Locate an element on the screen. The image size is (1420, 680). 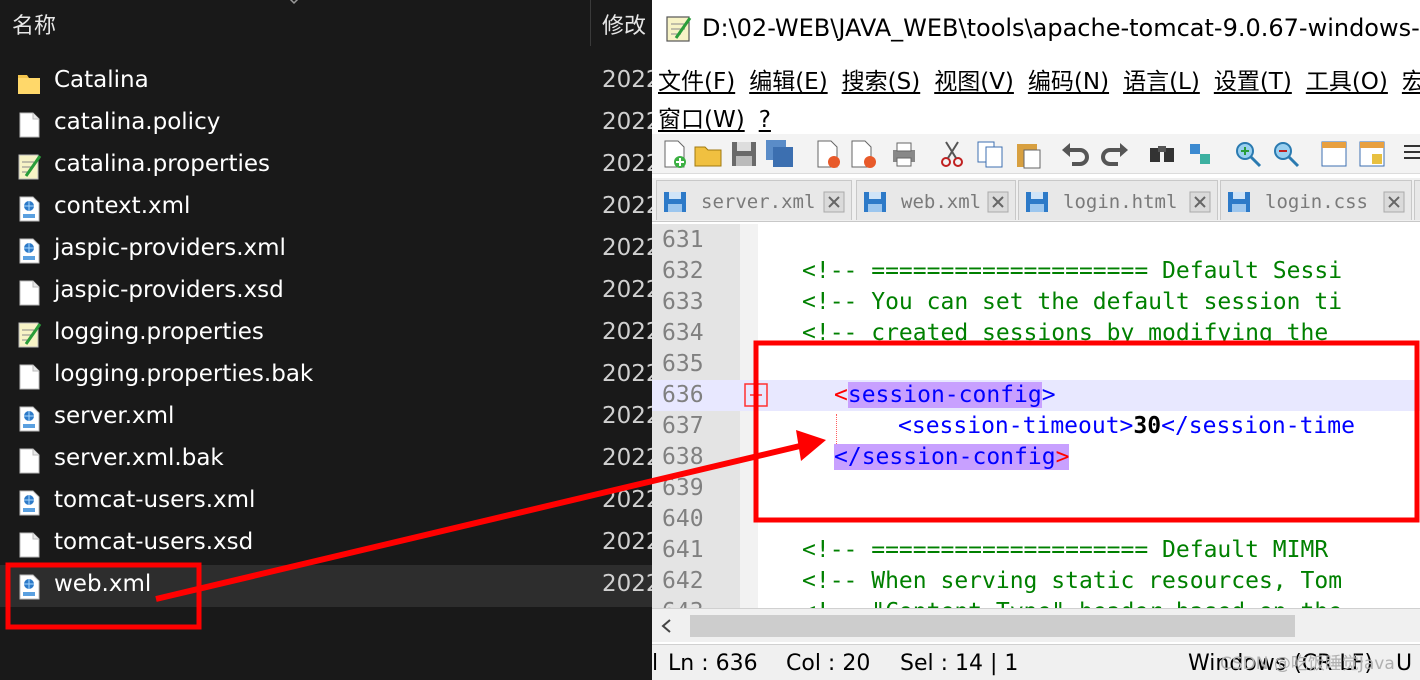
fold-marker-icon is located at coordinates (756, 395).